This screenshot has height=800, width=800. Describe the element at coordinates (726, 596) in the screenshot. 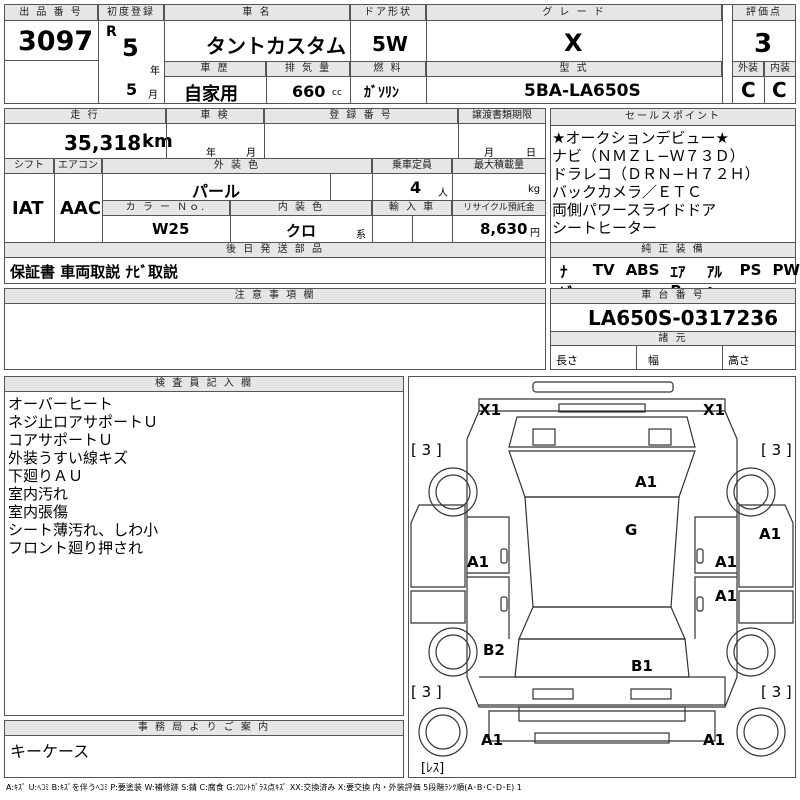

I see `damage-a1-rear-door-right: A1` at that location.